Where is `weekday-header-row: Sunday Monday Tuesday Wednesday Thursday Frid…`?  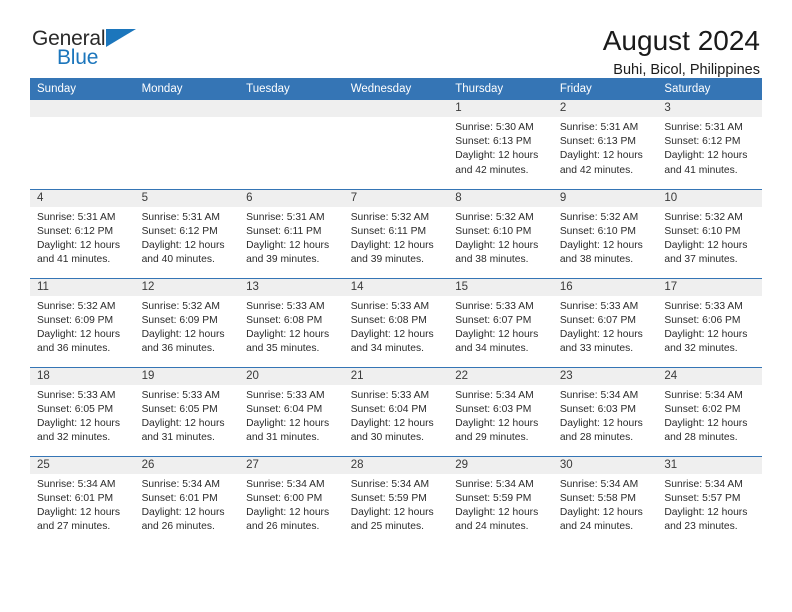 weekday-header-row: Sunday Monday Tuesday Wednesday Thursday Frid… is located at coordinates (396, 89).